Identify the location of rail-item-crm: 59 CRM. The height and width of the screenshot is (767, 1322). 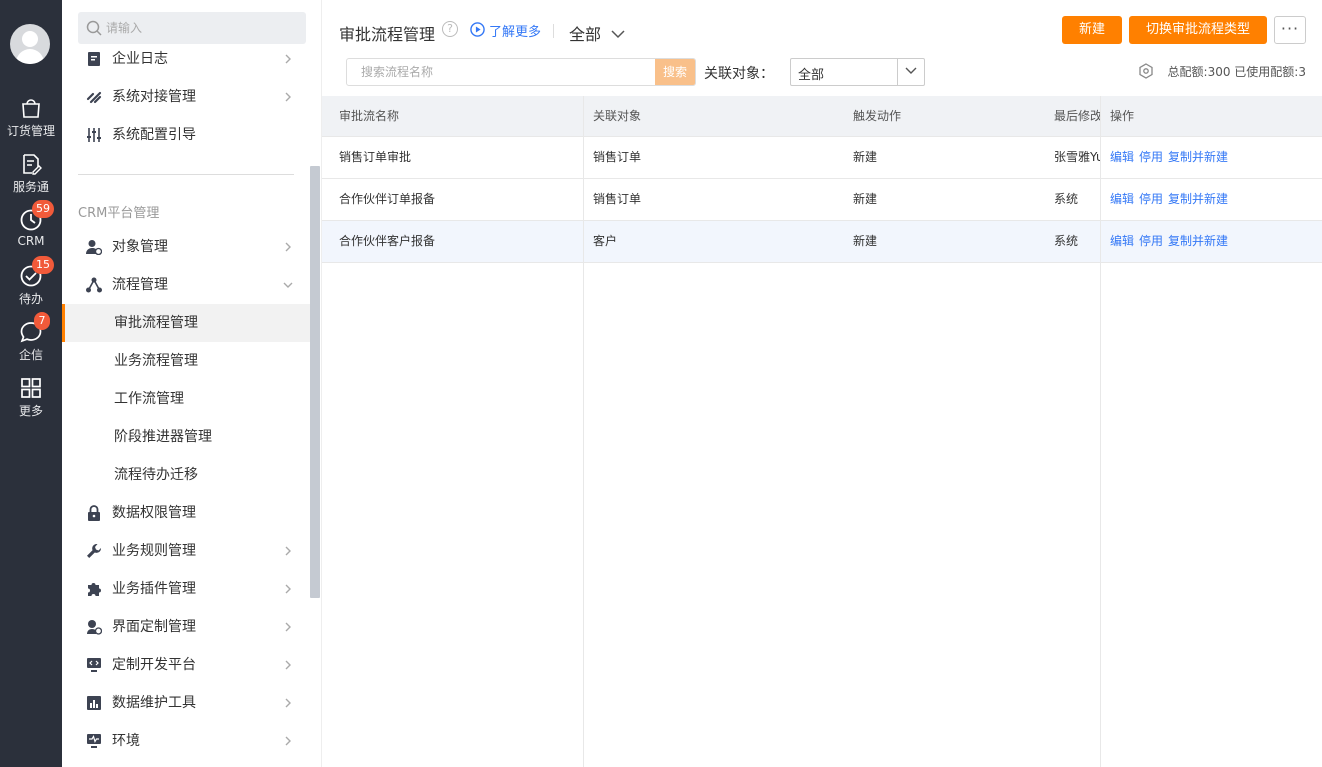
(31, 232).